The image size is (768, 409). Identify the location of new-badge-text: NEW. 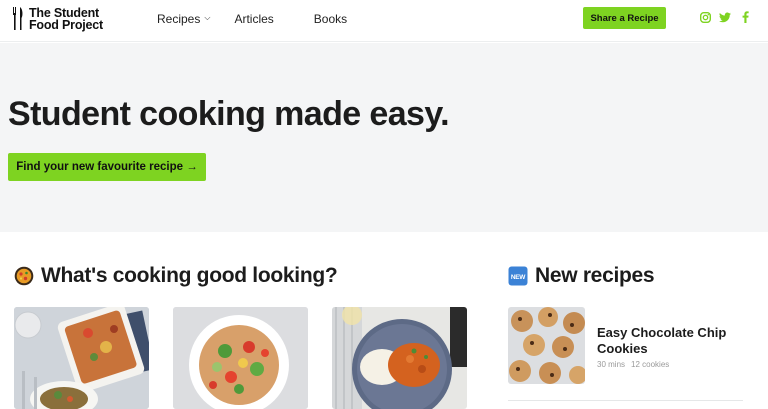
(518, 277).